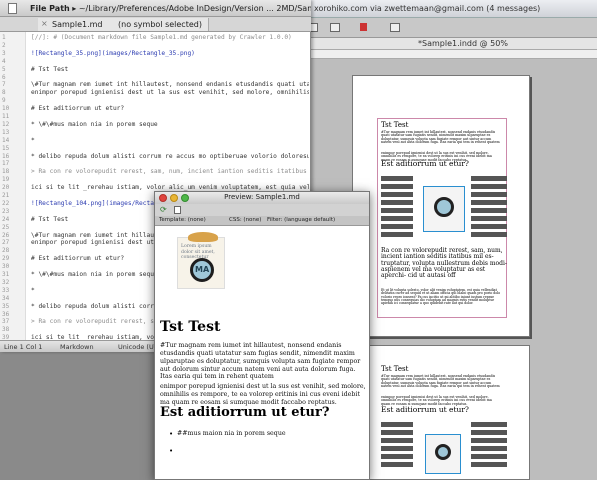 The image size is (597, 480). Describe the element at coordinates (33, 140) in the screenshot. I see `code-line: *` at that location.